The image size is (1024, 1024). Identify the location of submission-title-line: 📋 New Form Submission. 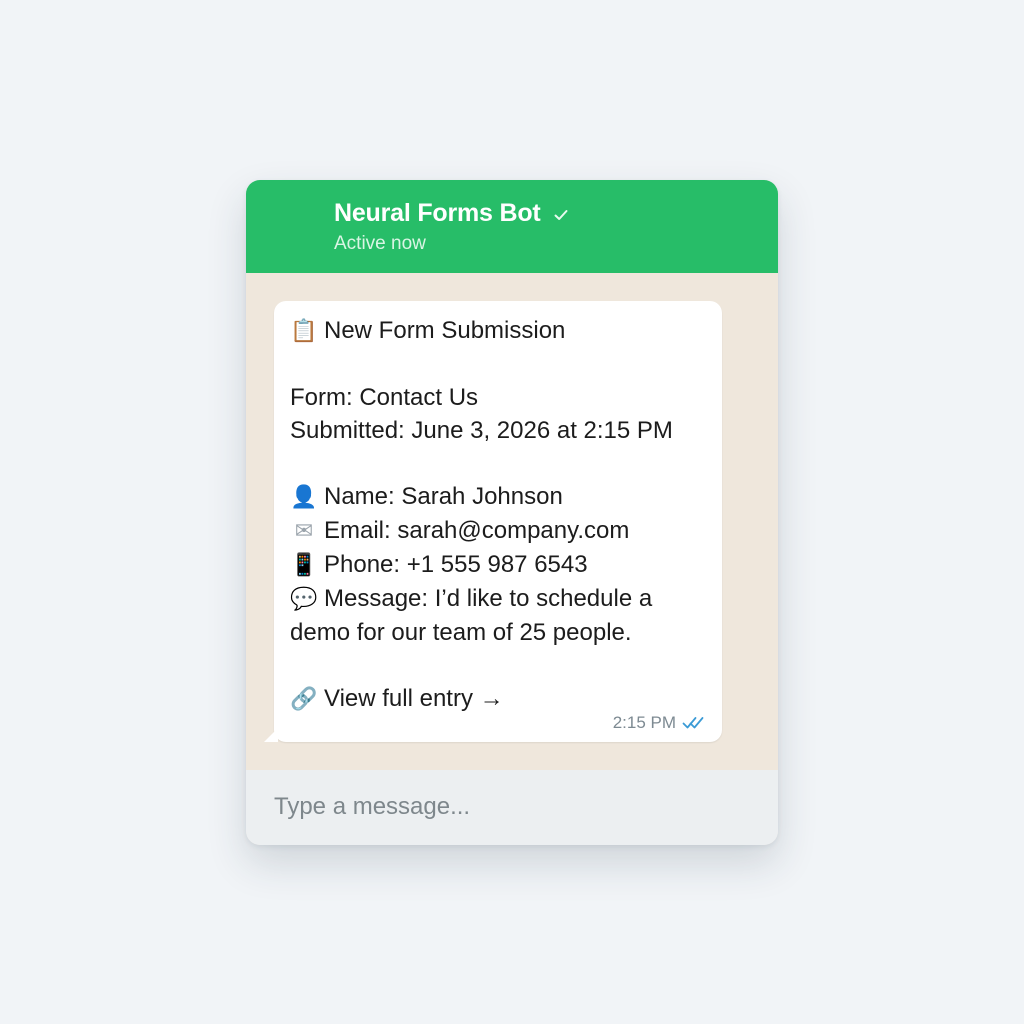
(505, 331).